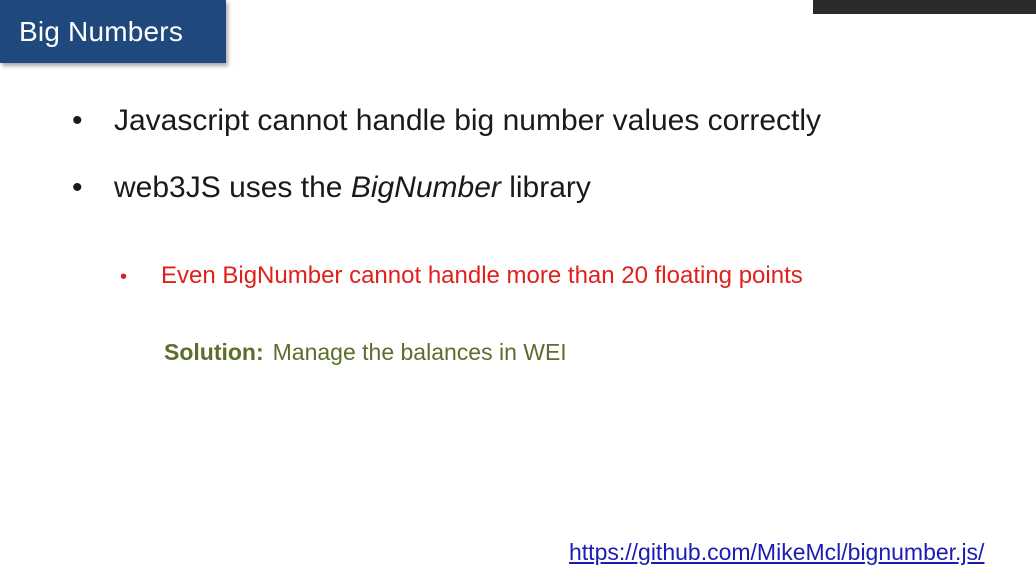 This screenshot has width=1036, height=573. I want to click on solution-line: Solution: Manage the balances in WEI, so click(365, 352).